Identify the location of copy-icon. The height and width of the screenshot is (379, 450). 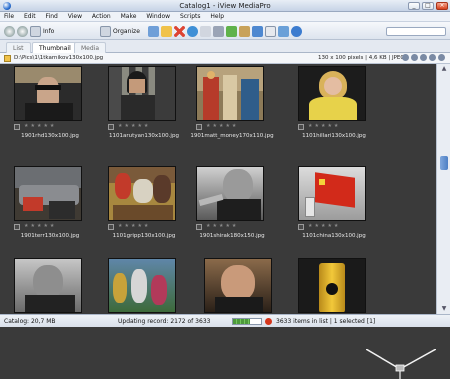
(283, 31).